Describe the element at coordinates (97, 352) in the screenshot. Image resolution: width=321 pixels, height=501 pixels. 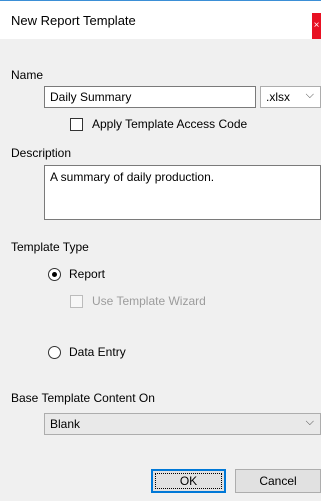
I see `data-entry-radio-label: Data Entry` at that location.